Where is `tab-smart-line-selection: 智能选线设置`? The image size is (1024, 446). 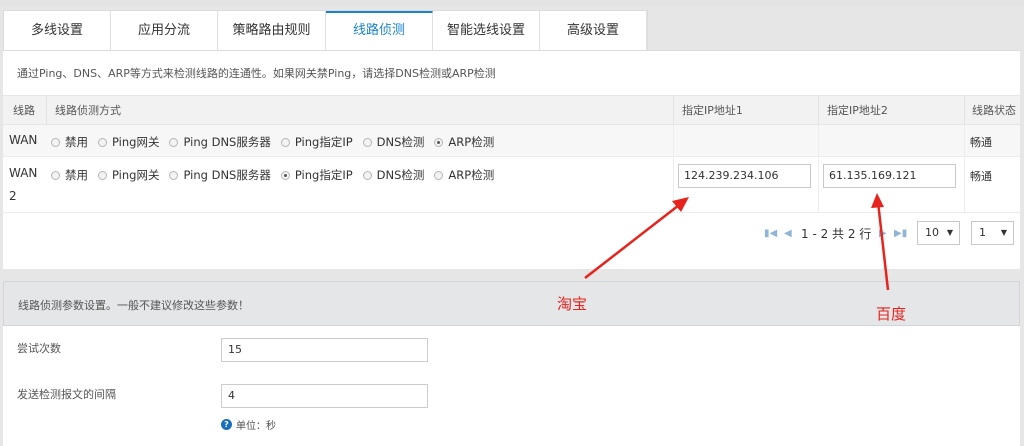
tab-smart-line-selection: 智能选线设置 is located at coordinates (486, 31).